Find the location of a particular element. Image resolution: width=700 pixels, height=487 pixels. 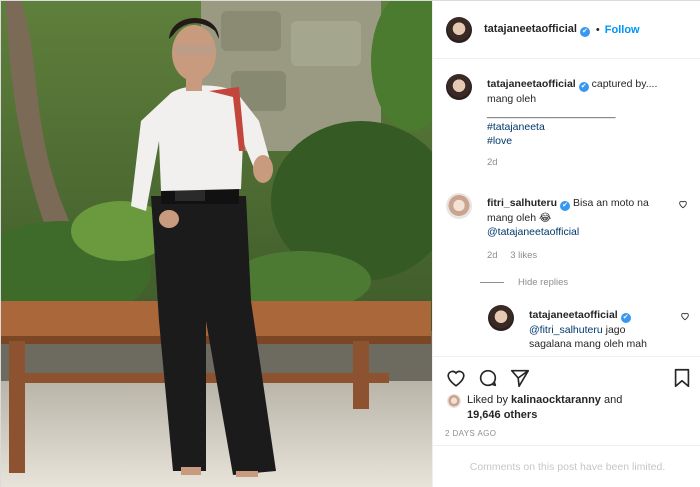

hide-replies-button: Hide replies is located at coordinates (524, 282).